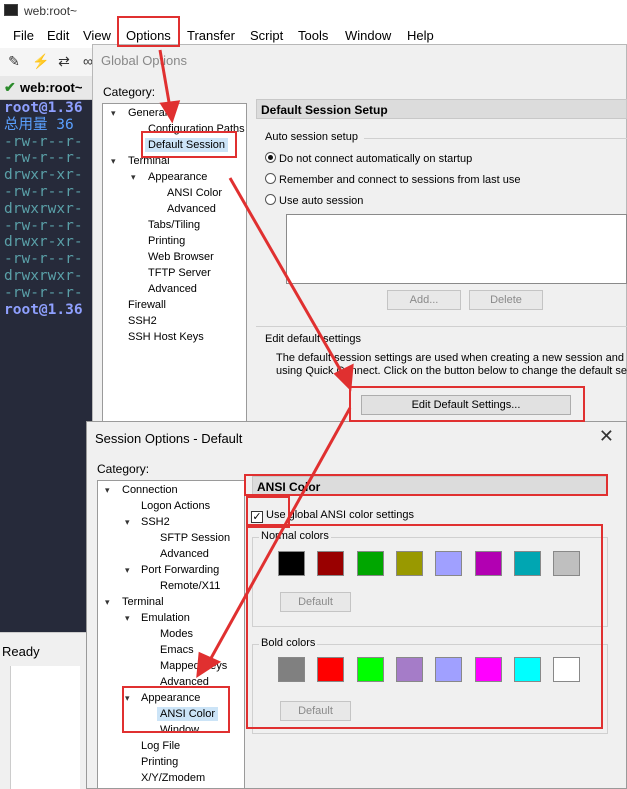 Image resolution: width=627 pixels, height=789 pixels. What do you see at coordinates (173, 778) in the screenshot?
I see `tree-item-xyzmodem: X/Y/Zmodem` at bounding box center [173, 778].